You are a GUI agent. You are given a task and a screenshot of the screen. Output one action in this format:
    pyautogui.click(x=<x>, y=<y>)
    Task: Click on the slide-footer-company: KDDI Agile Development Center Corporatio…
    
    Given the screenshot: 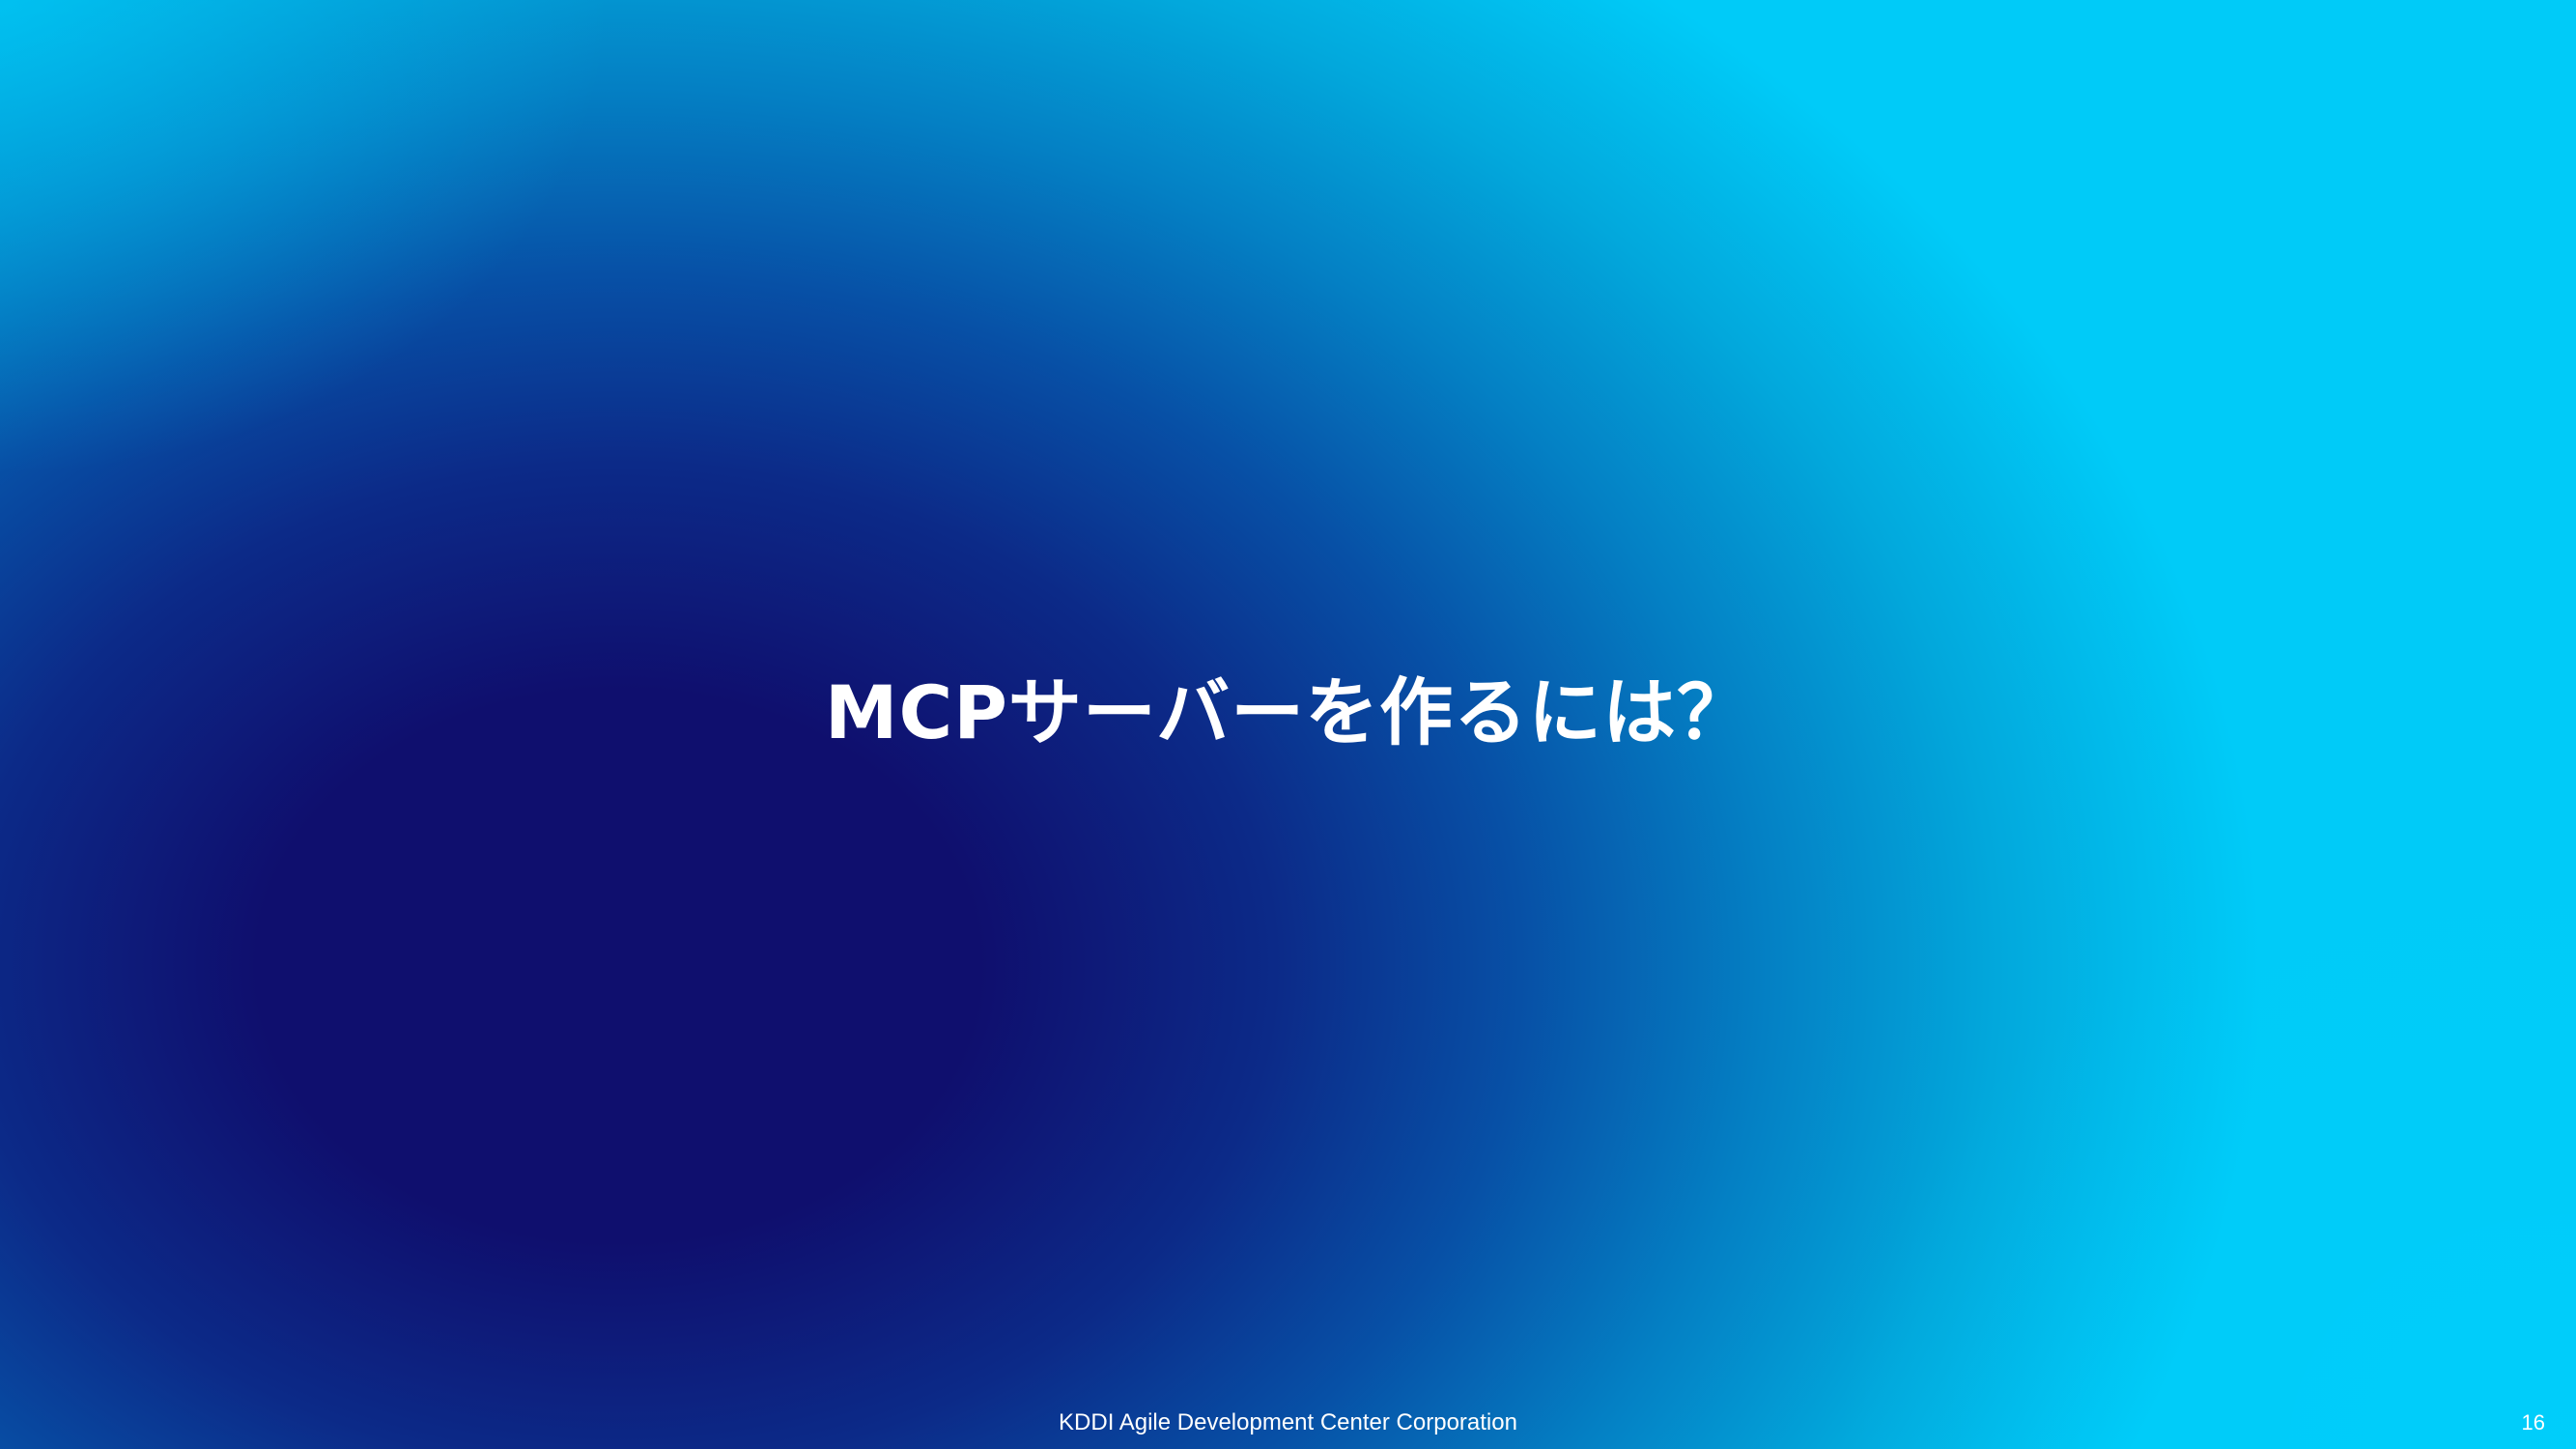 What is the action you would take?
    pyautogui.click(x=1288, y=1422)
    